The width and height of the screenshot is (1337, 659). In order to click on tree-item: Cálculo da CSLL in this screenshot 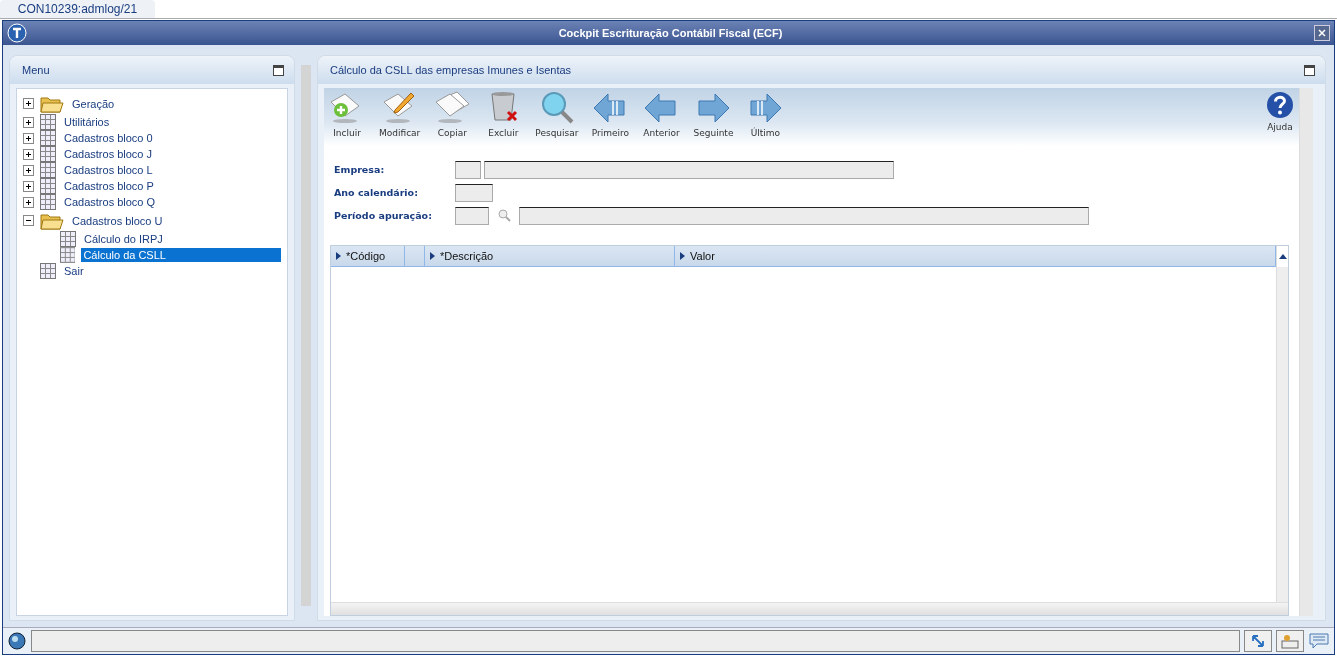, I will do `click(181, 255)`.